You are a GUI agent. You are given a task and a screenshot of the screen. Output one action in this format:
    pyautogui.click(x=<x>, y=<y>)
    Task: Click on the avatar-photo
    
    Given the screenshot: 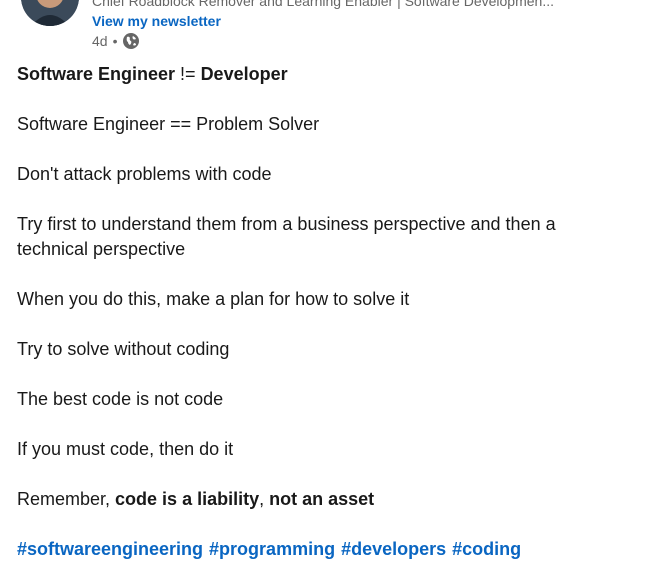 What is the action you would take?
    pyautogui.click(x=50, y=13)
    